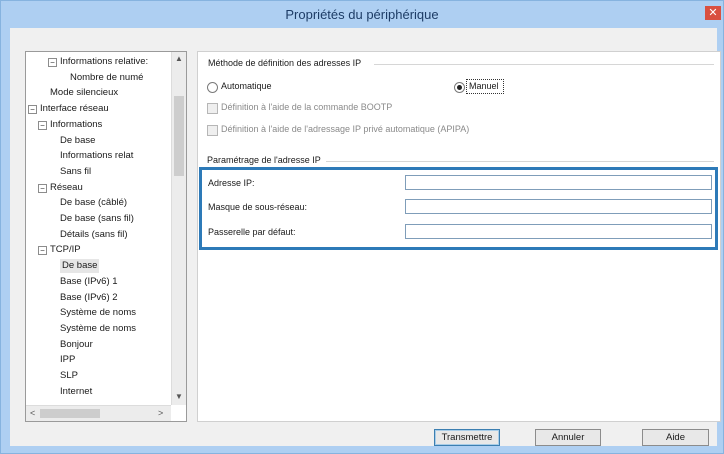 The image size is (724, 454). Describe the element at coordinates (212, 87) in the screenshot. I see `automatic-radio` at that location.